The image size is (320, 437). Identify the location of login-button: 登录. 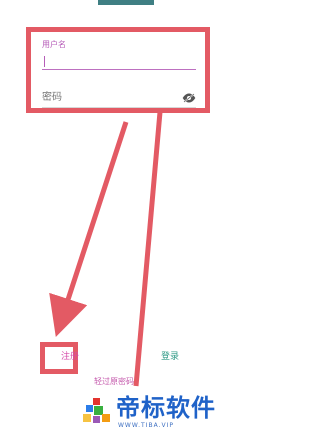
(170, 357).